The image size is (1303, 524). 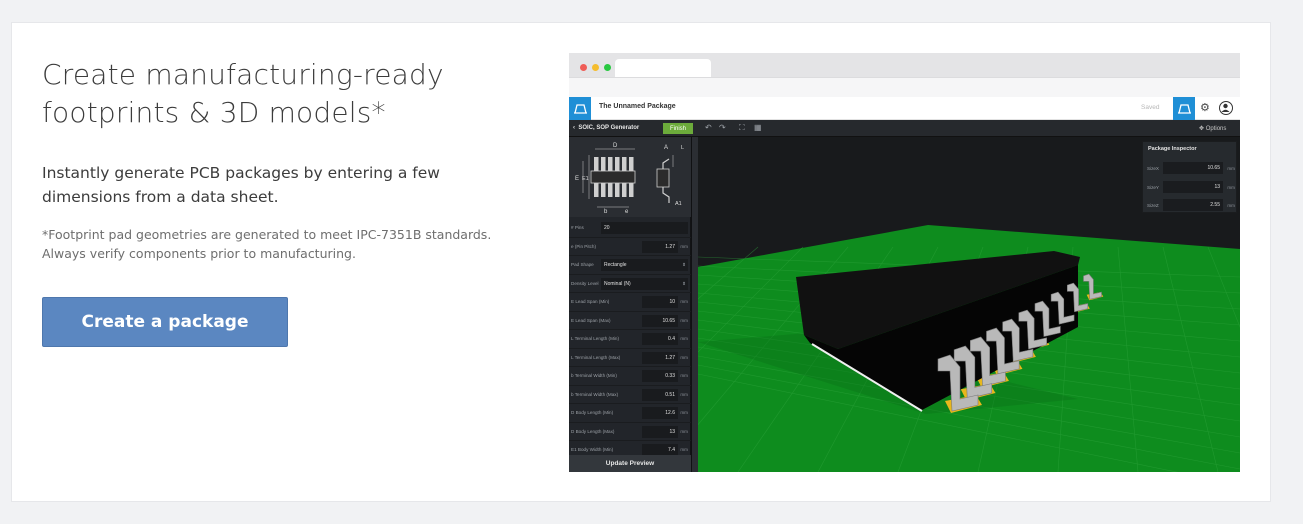 What do you see at coordinates (678, 128) in the screenshot?
I see `finish-button: Finish` at bounding box center [678, 128].